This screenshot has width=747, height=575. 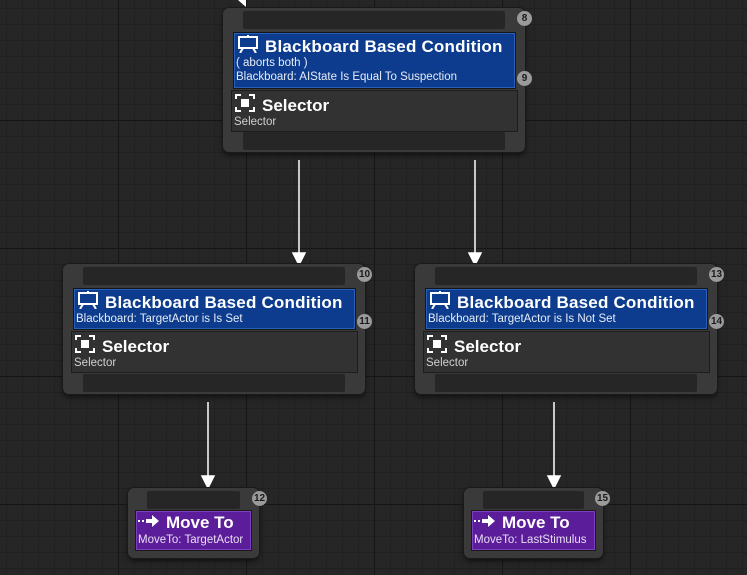 What do you see at coordinates (530, 540) in the screenshot?
I see `task-subtitle: MoveTo: LastStimulus` at bounding box center [530, 540].